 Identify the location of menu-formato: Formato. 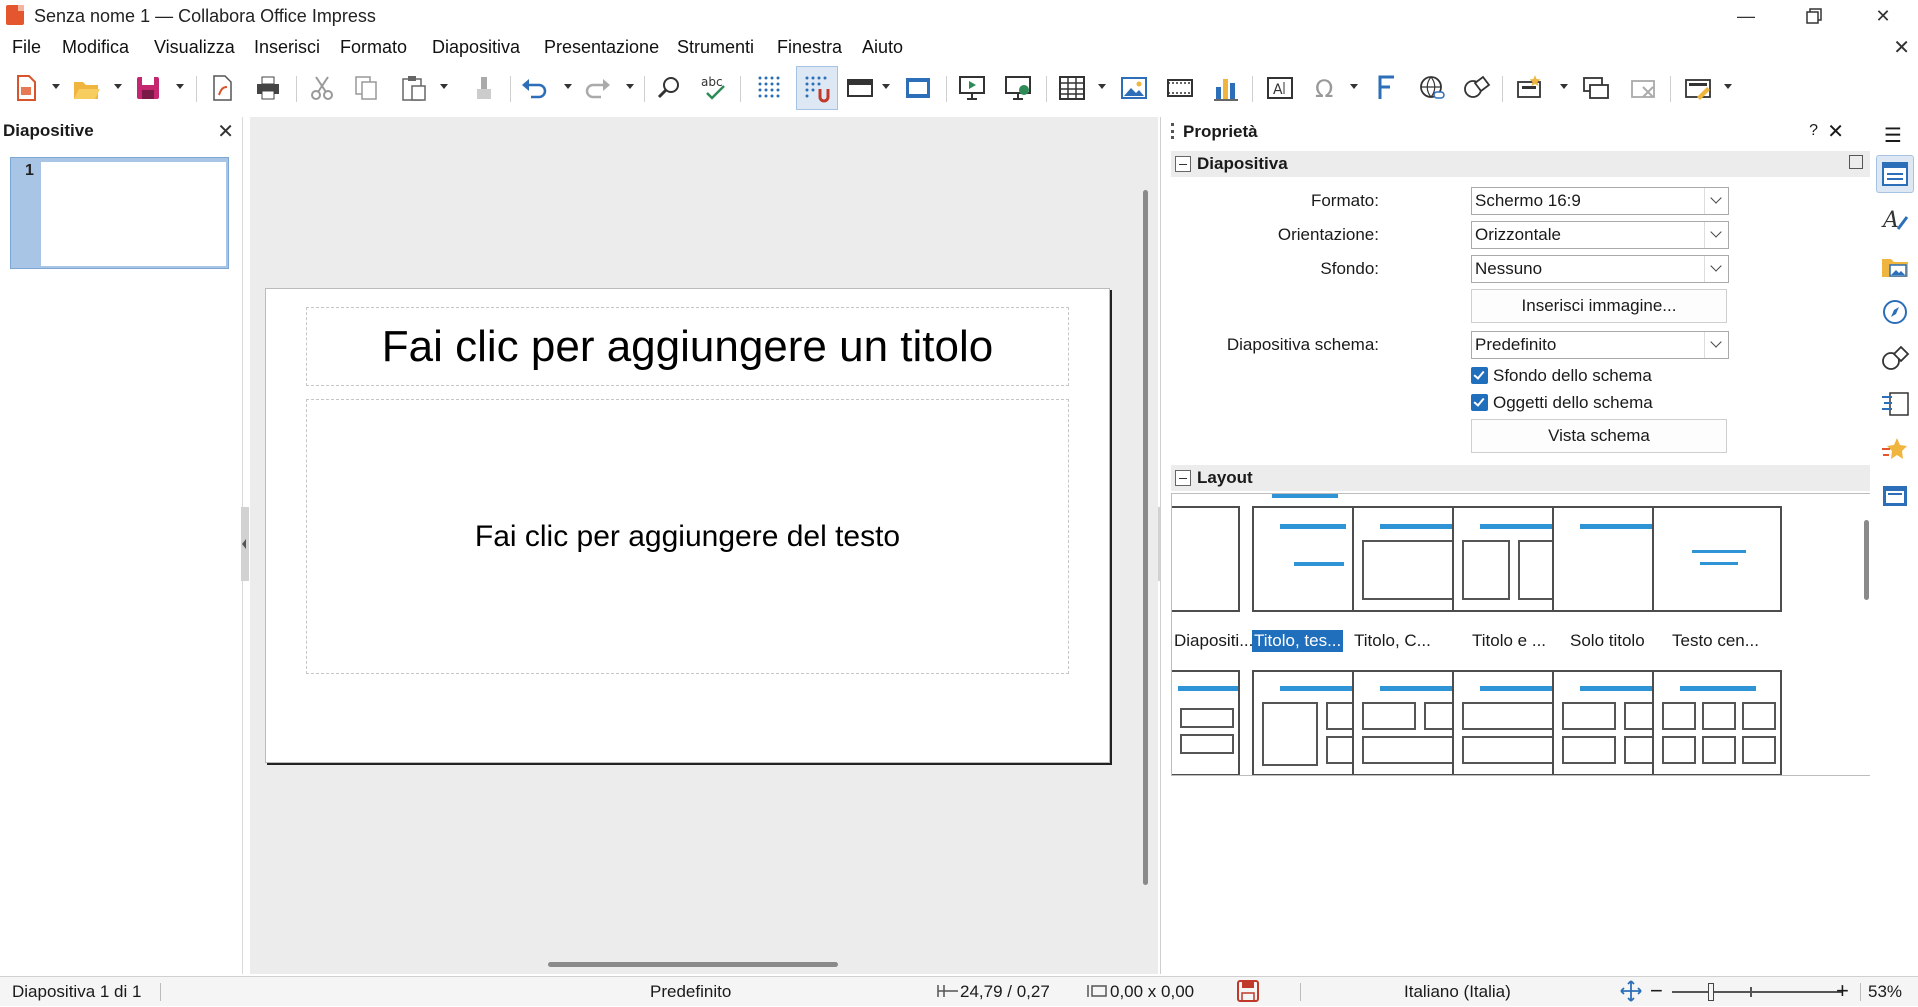
(373, 47).